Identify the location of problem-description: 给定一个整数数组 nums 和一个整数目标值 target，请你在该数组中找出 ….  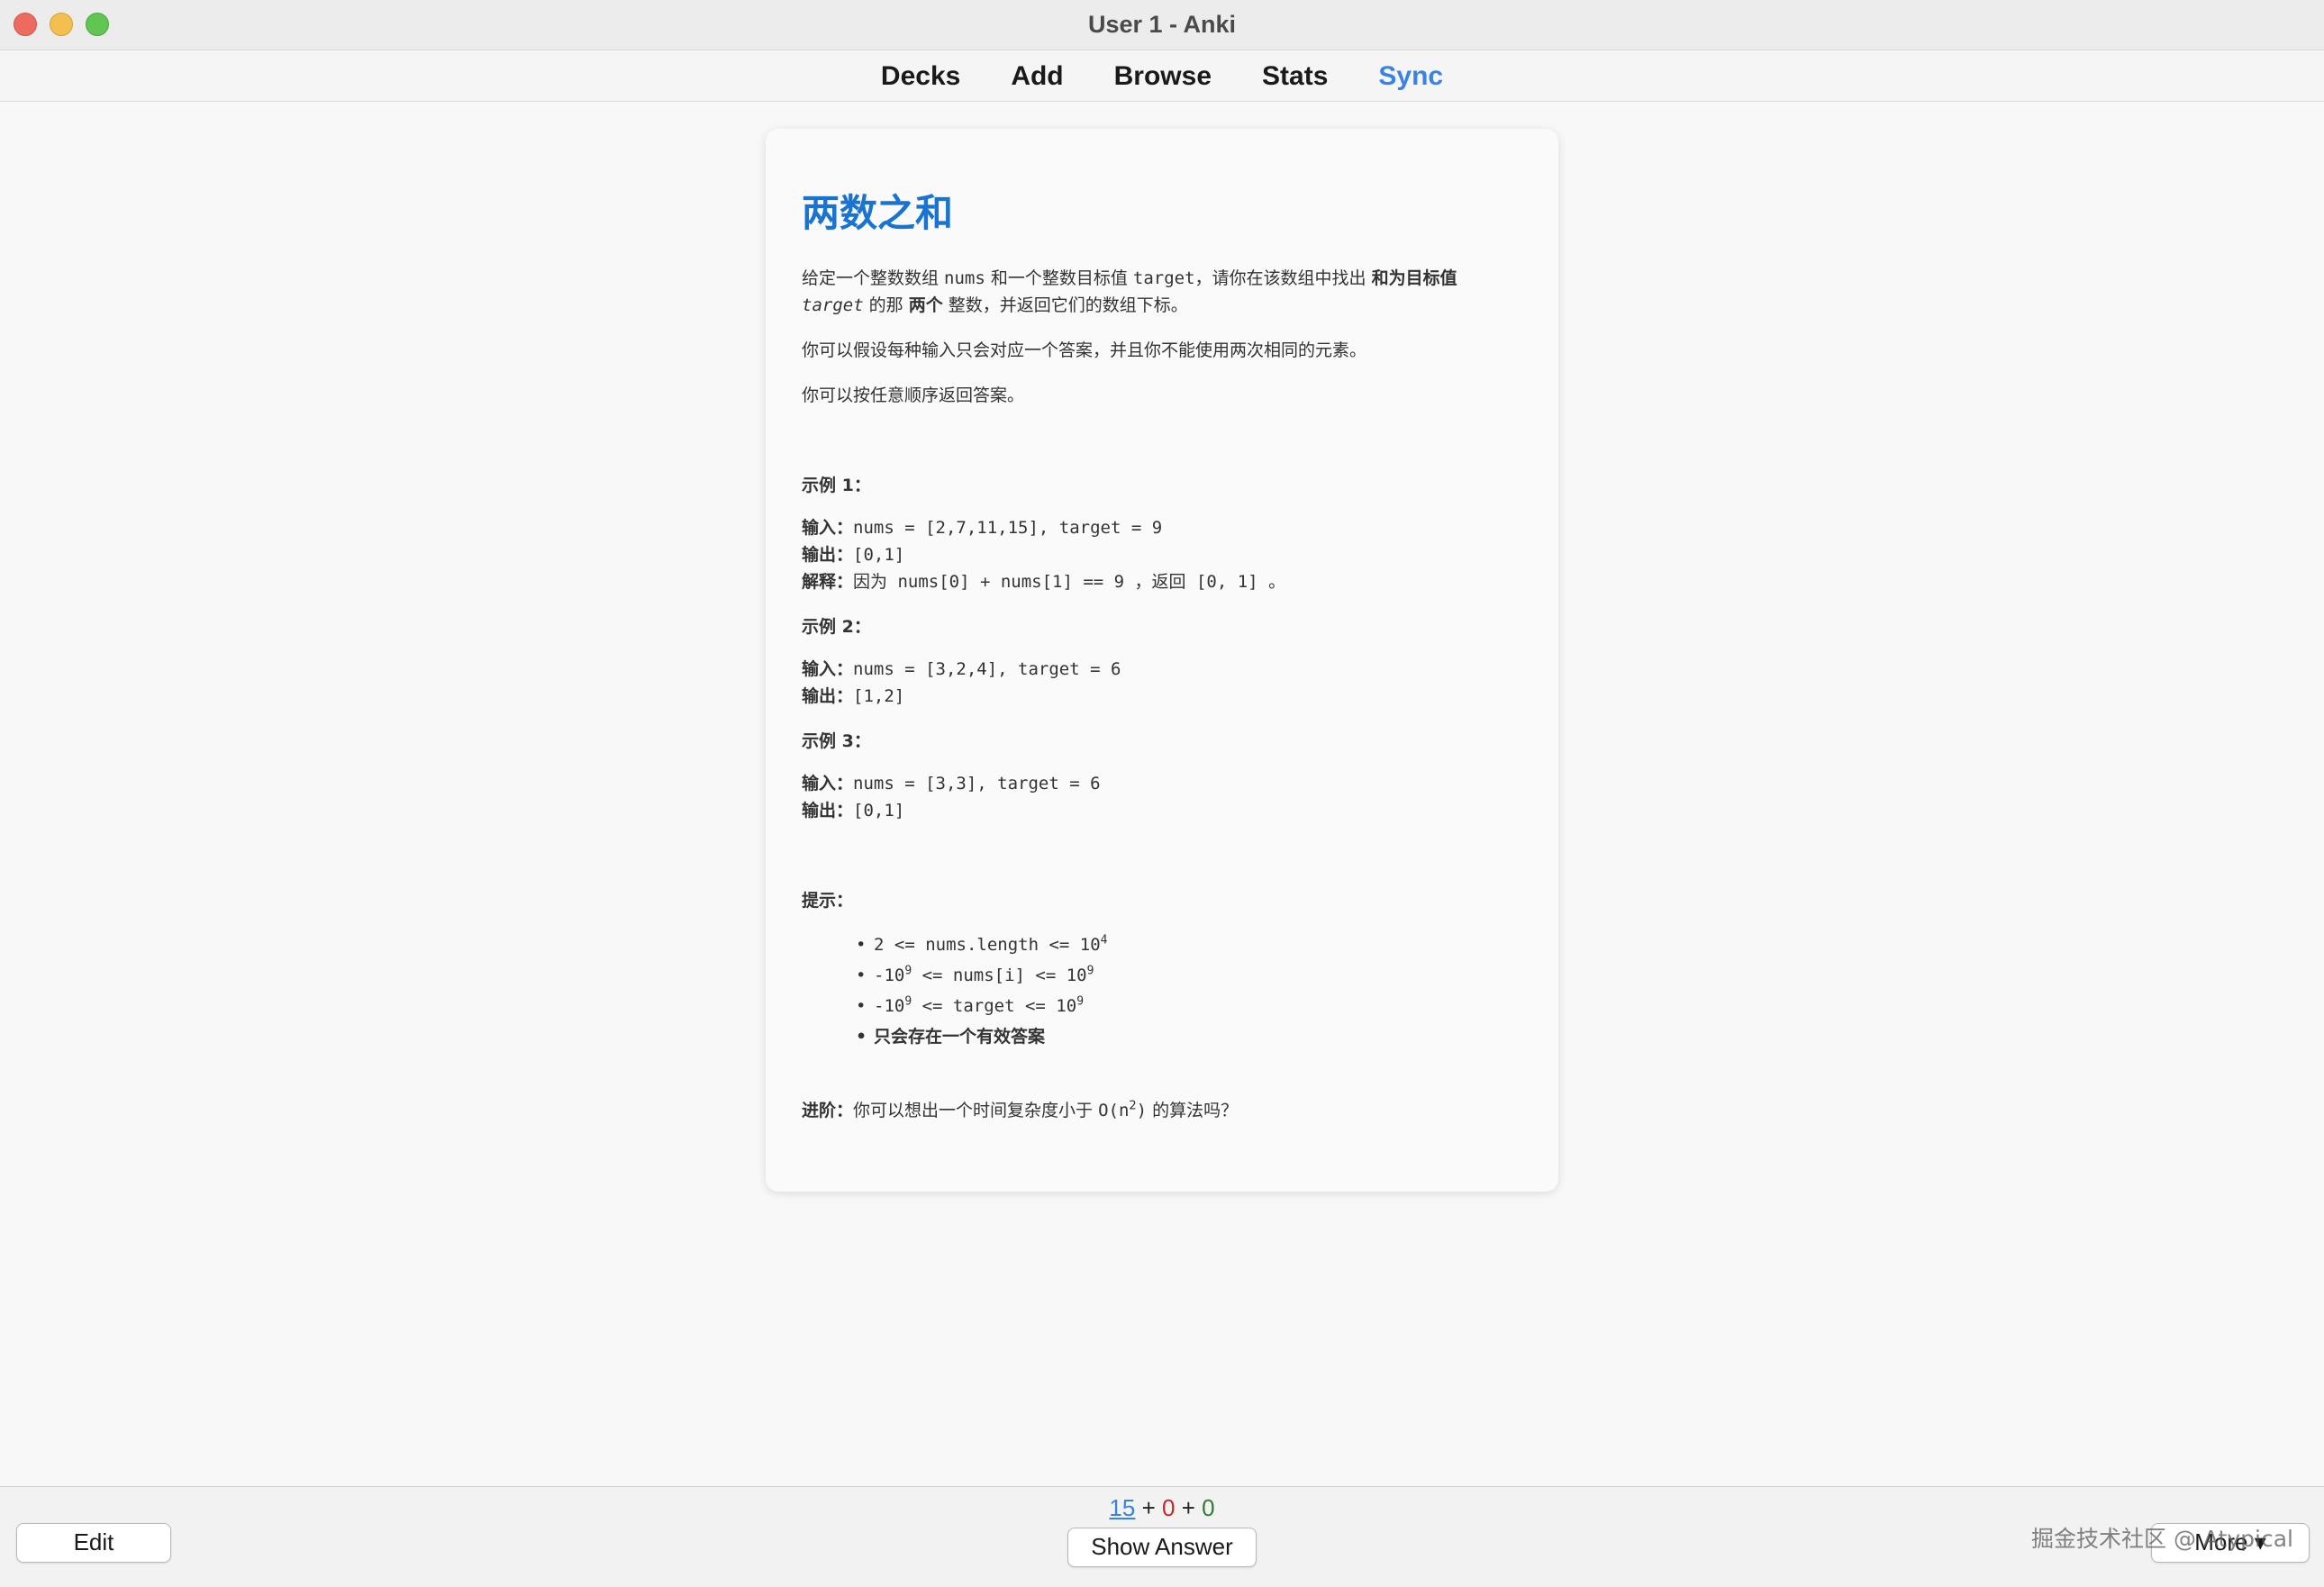
(1162, 292).